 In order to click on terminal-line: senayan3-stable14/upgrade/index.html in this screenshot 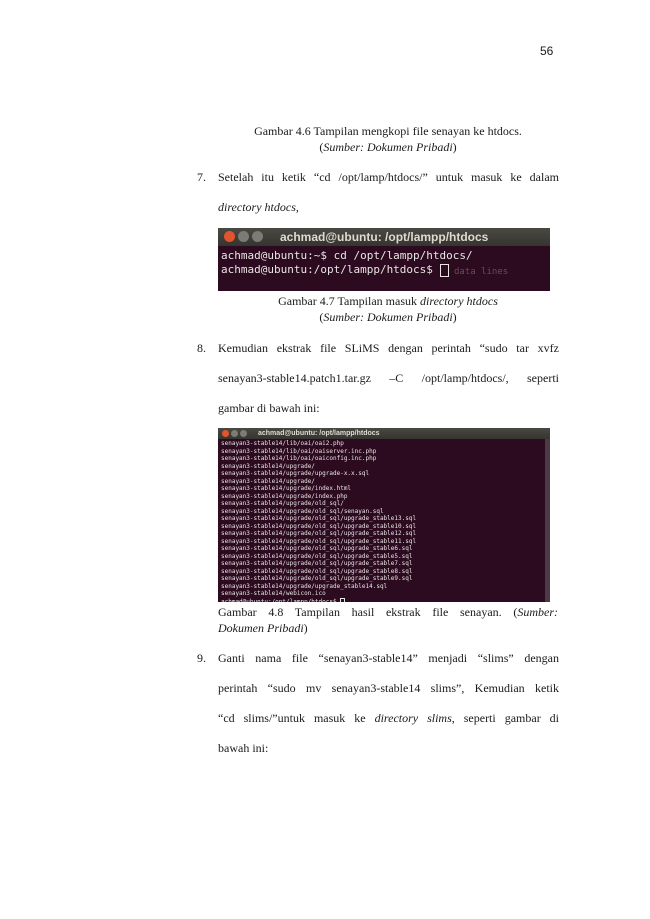, I will do `click(286, 488)`.